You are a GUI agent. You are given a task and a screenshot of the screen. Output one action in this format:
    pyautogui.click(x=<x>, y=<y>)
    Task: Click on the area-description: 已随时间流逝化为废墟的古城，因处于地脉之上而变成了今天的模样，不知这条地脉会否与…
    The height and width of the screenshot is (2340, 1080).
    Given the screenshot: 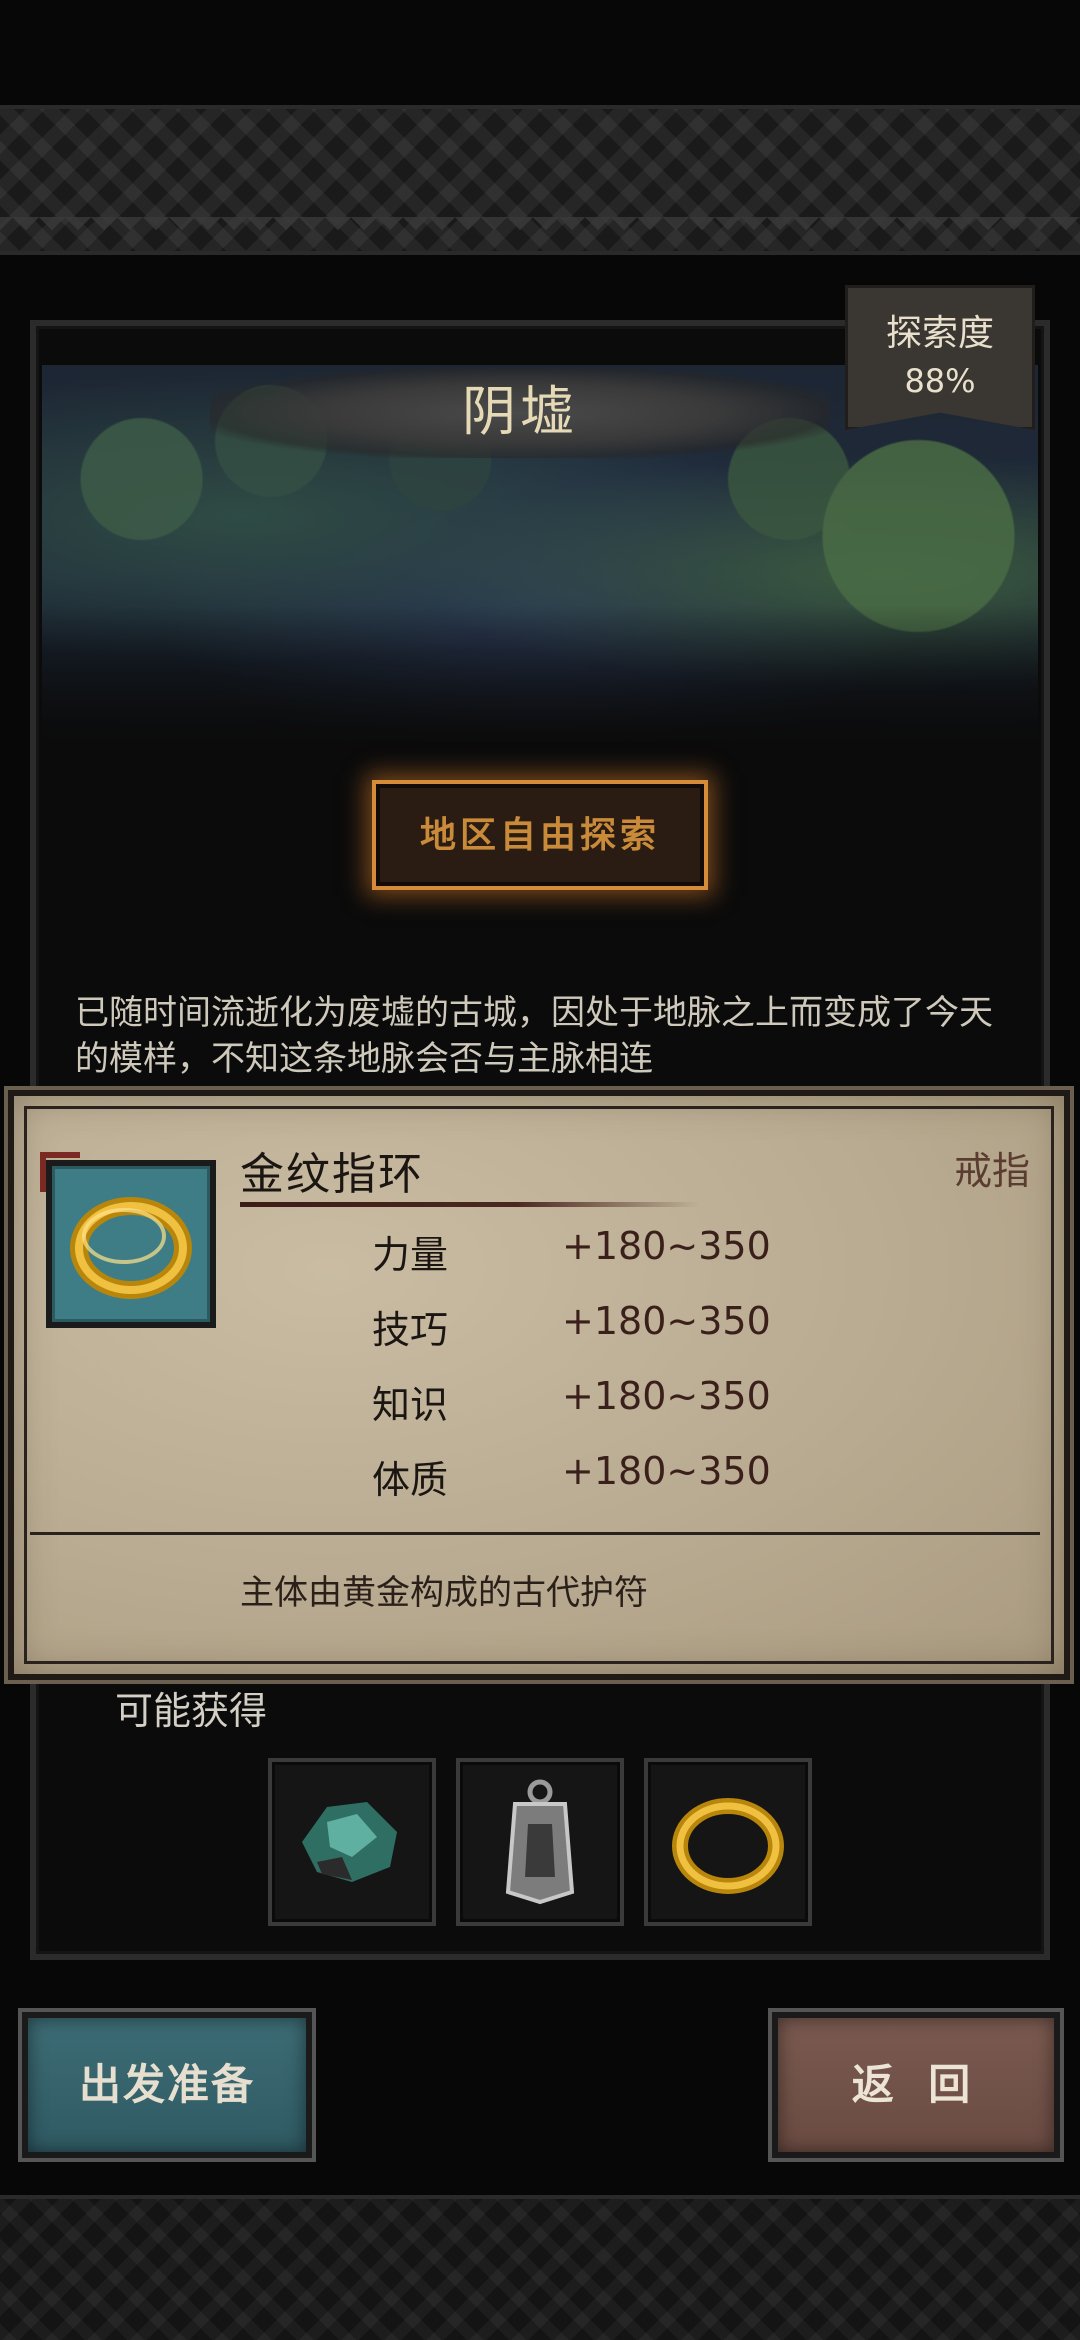 What is the action you would take?
    pyautogui.click(x=534, y=1036)
    